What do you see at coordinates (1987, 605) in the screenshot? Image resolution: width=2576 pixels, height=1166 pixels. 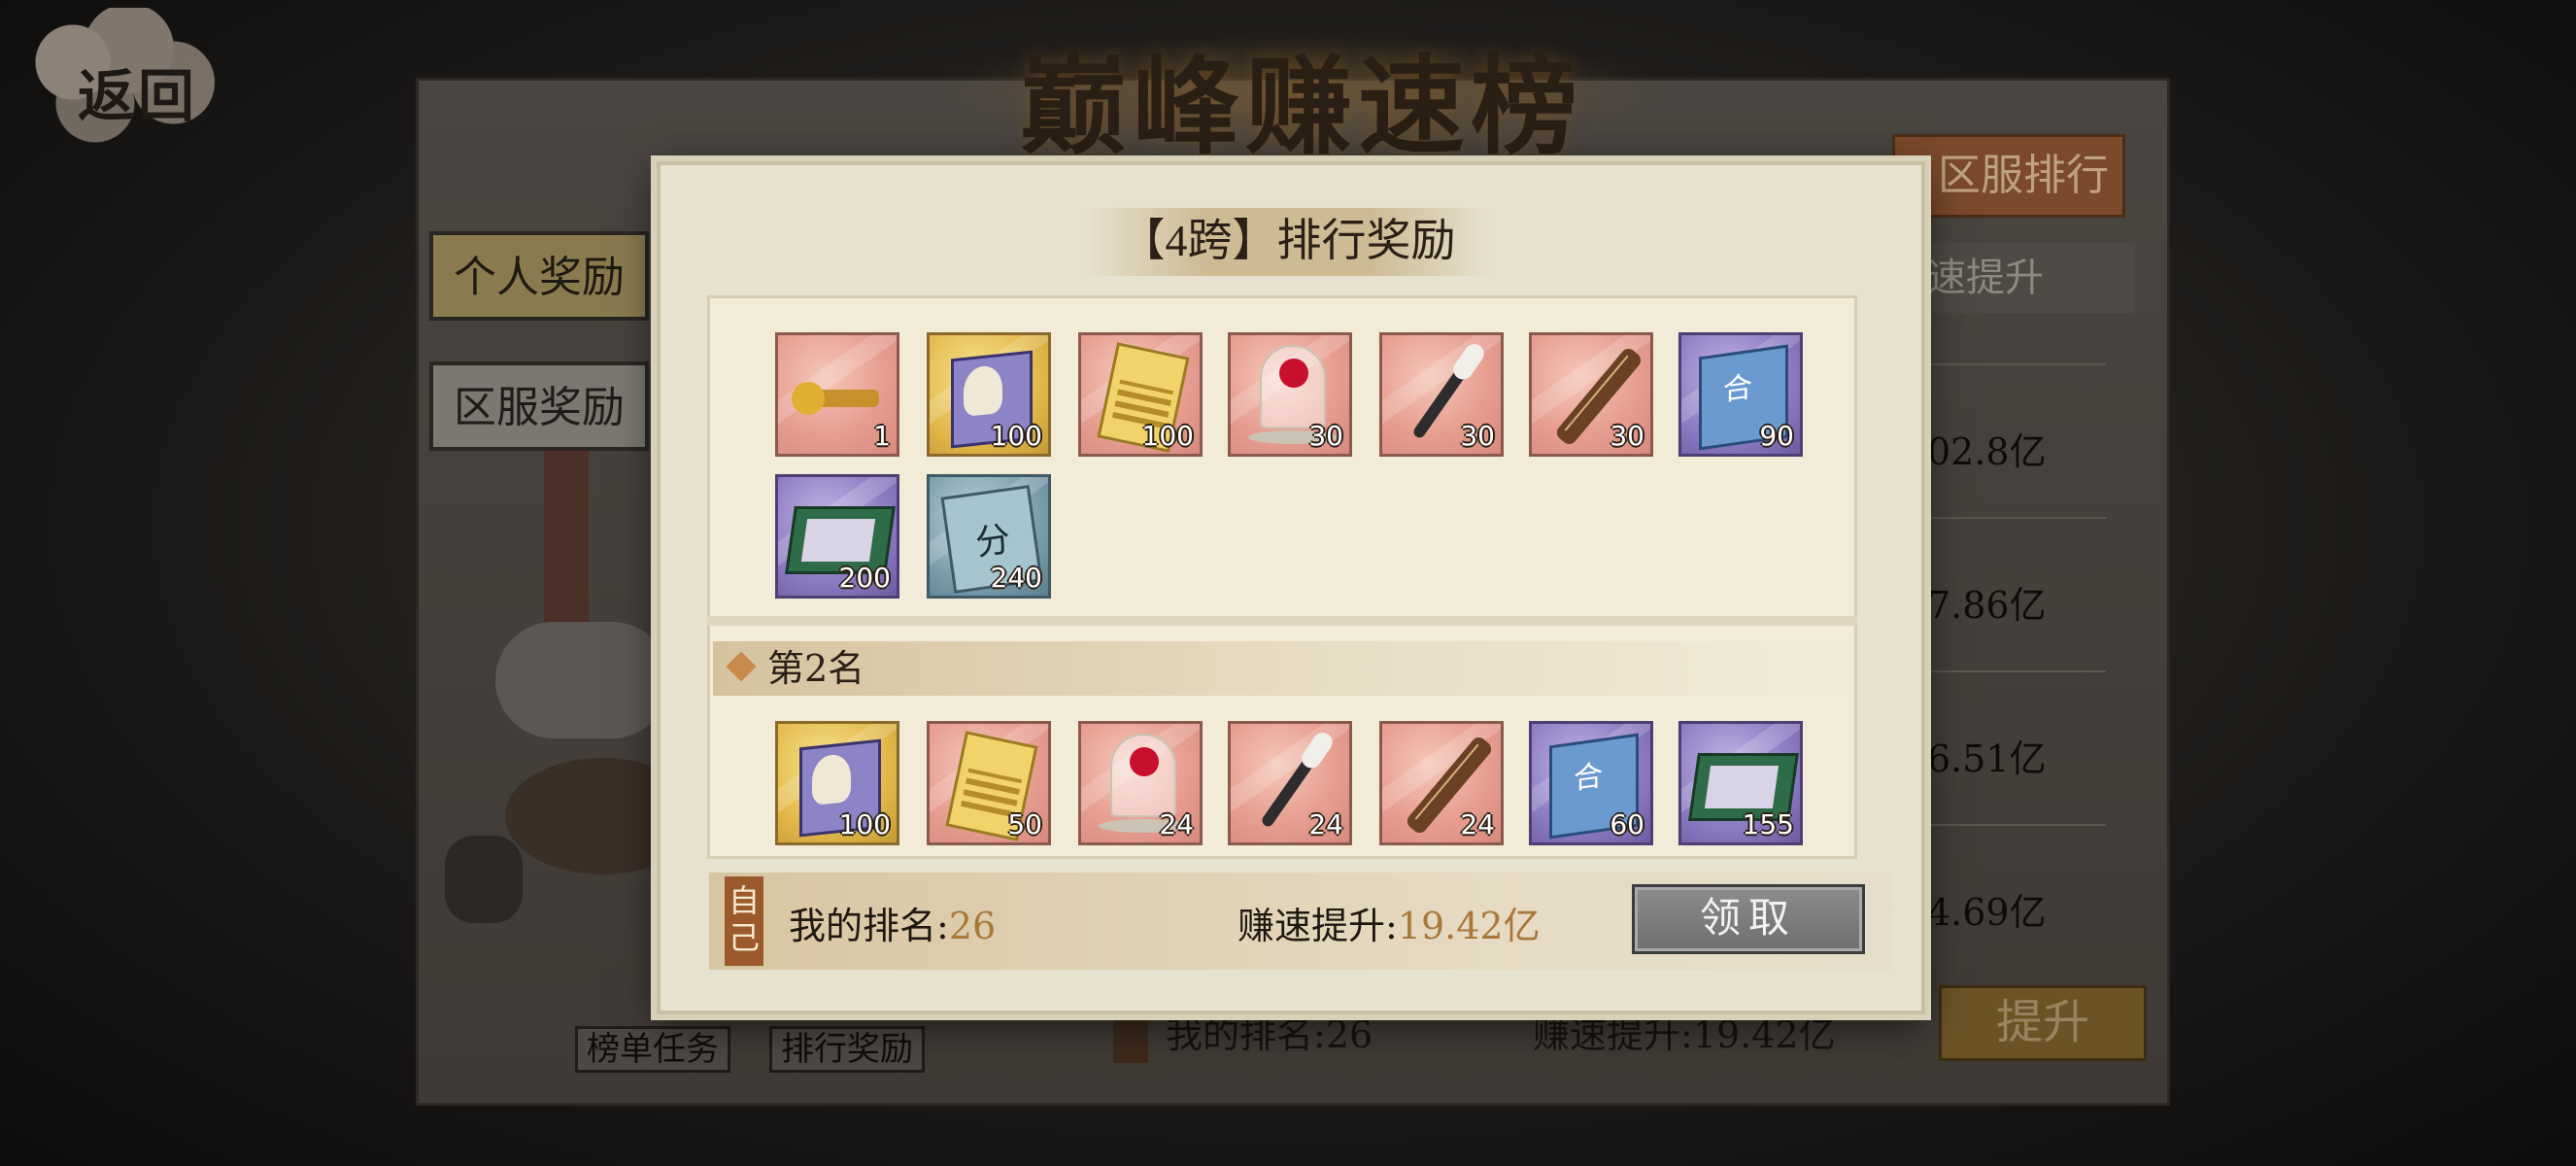 I see `rank-row-value: 7.86亿` at bounding box center [1987, 605].